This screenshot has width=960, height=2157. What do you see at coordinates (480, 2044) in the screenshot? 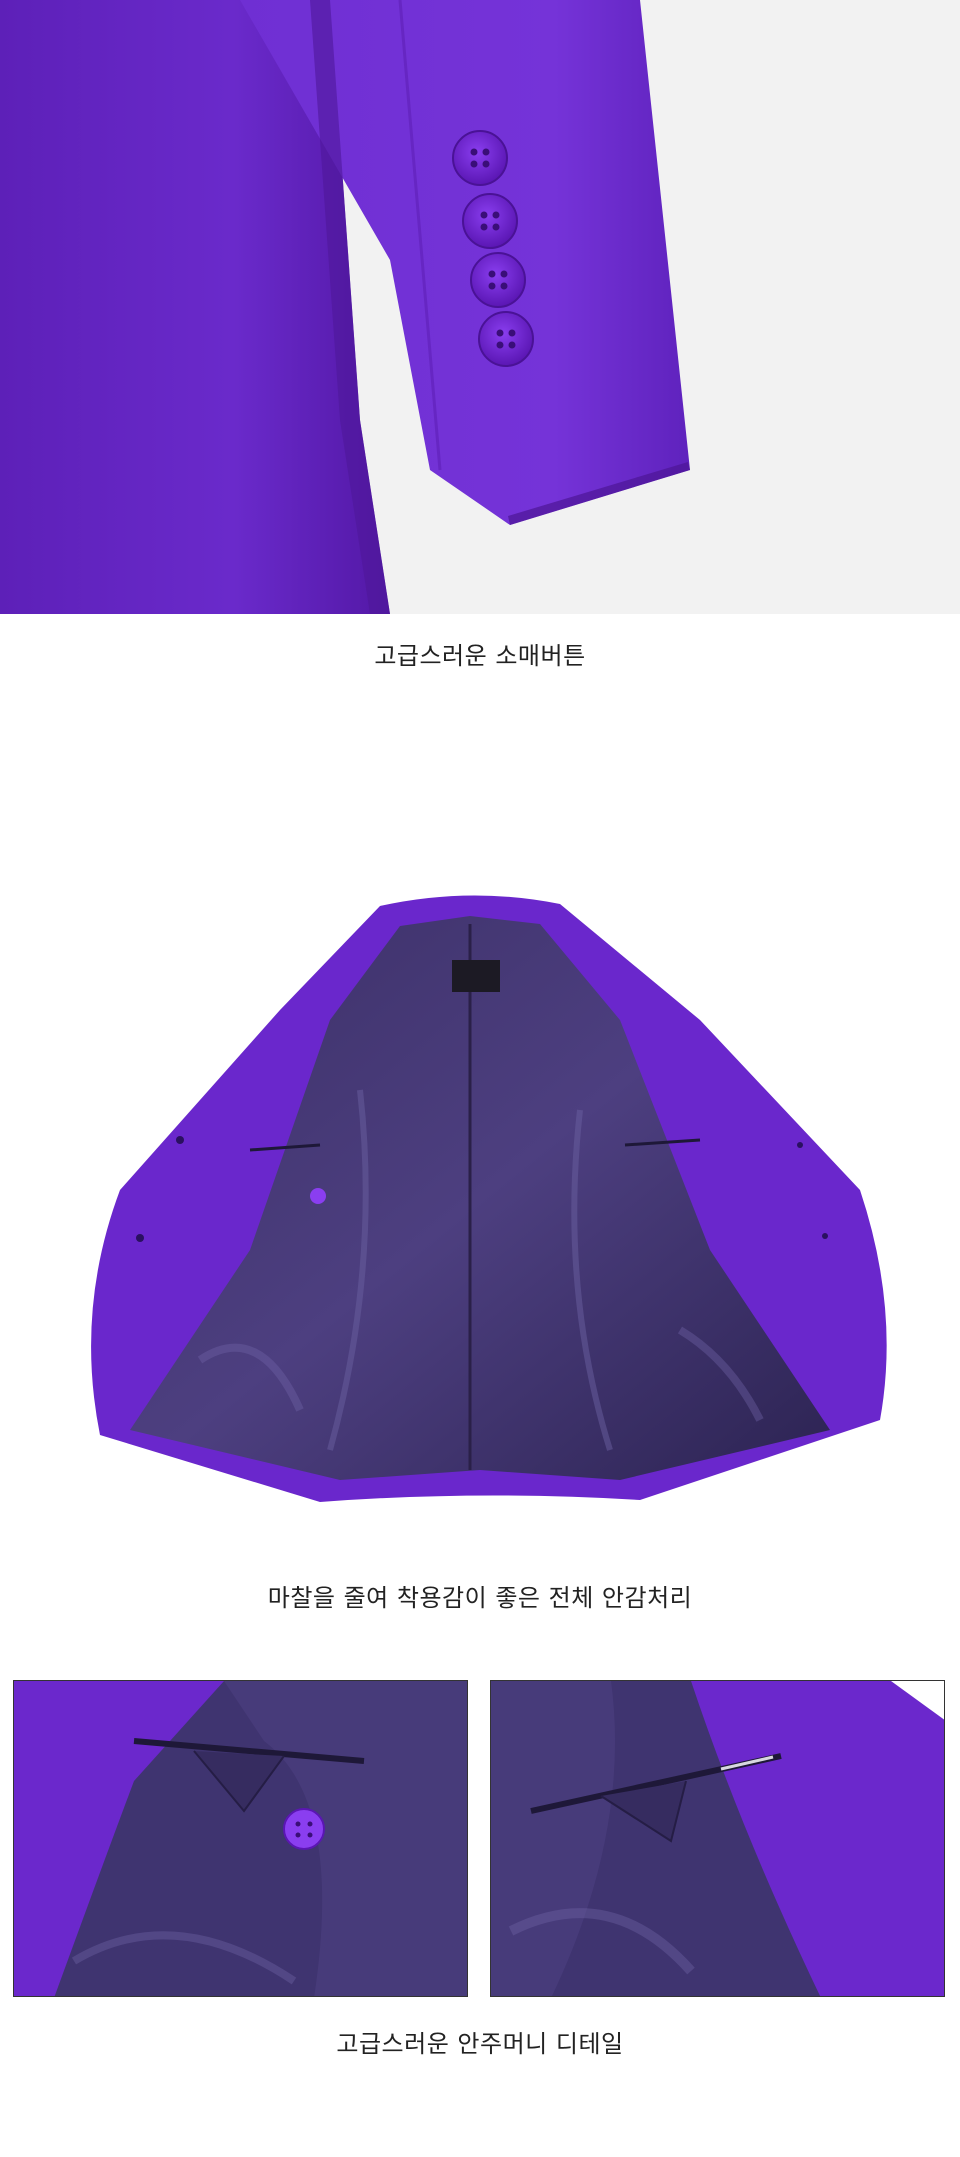
I see `inner-pocket-caption: 고급스러운 안주머니 디테일` at bounding box center [480, 2044].